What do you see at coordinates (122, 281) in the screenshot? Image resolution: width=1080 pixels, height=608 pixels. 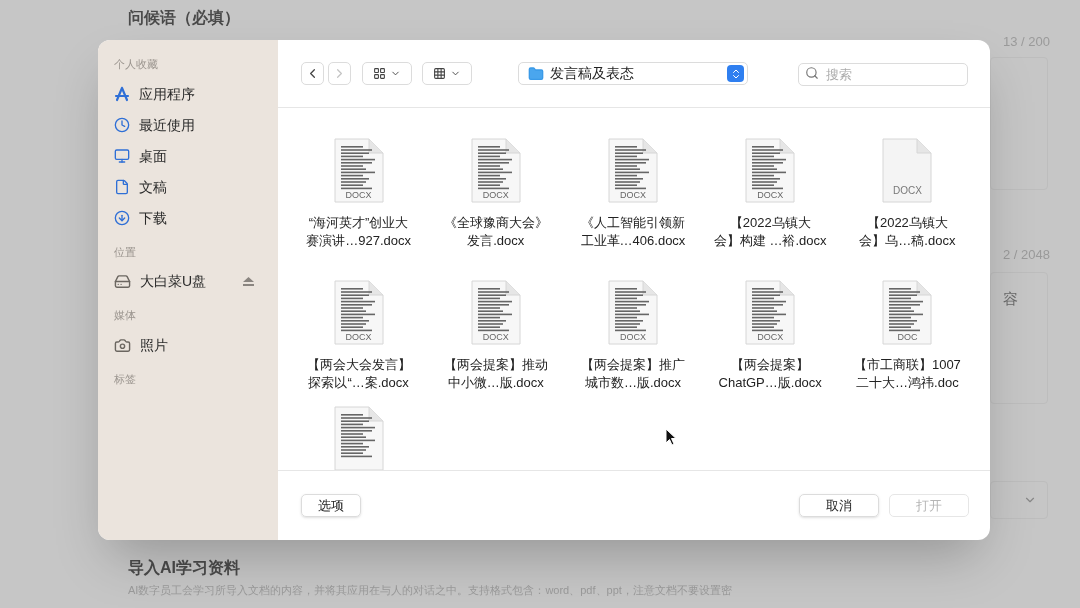 I see `drive-icon` at bounding box center [122, 281].